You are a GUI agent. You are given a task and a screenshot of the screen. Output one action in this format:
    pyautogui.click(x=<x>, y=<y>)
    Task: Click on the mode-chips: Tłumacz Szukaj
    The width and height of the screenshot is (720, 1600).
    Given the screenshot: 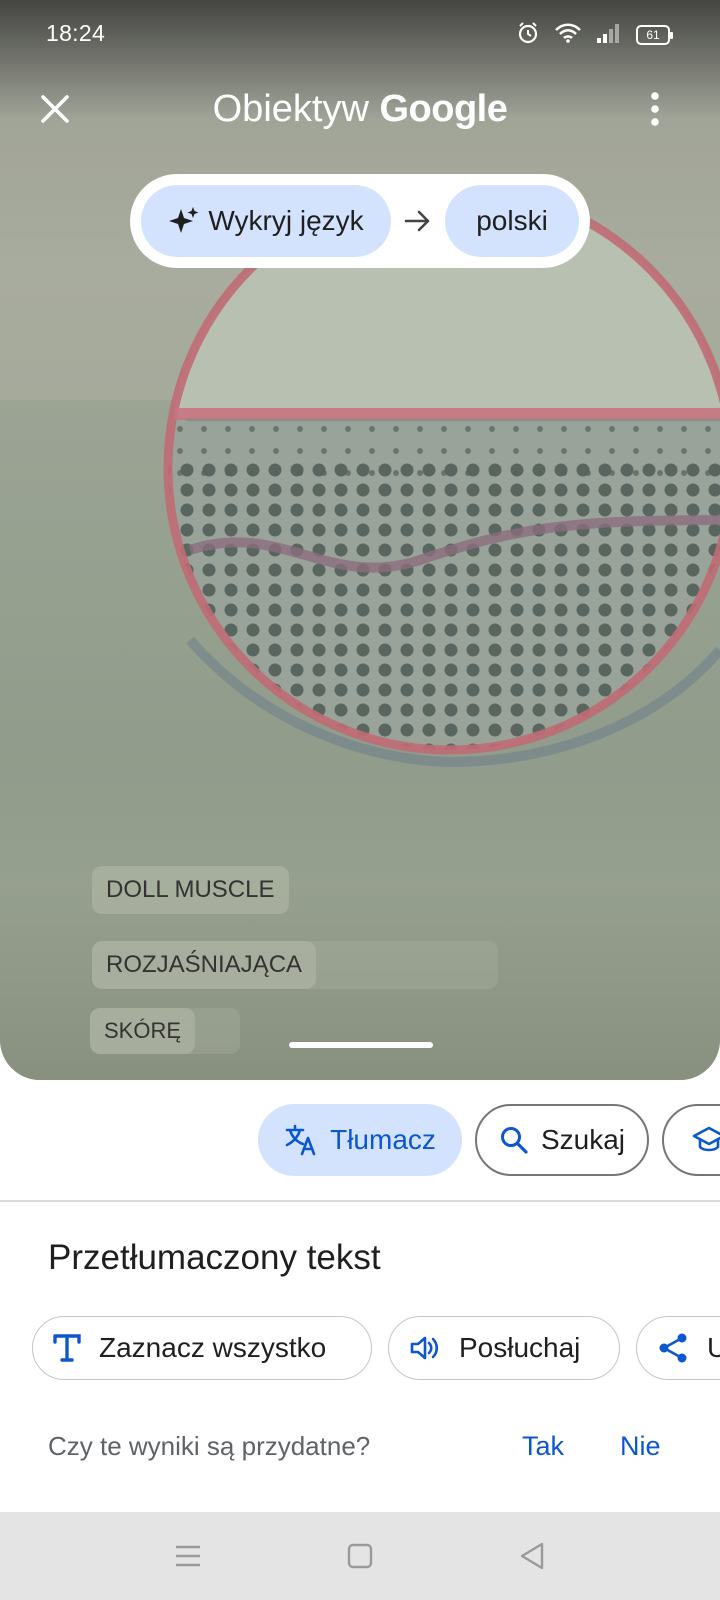 What is the action you would take?
    pyautogui.click(x=360, y=1141)
    